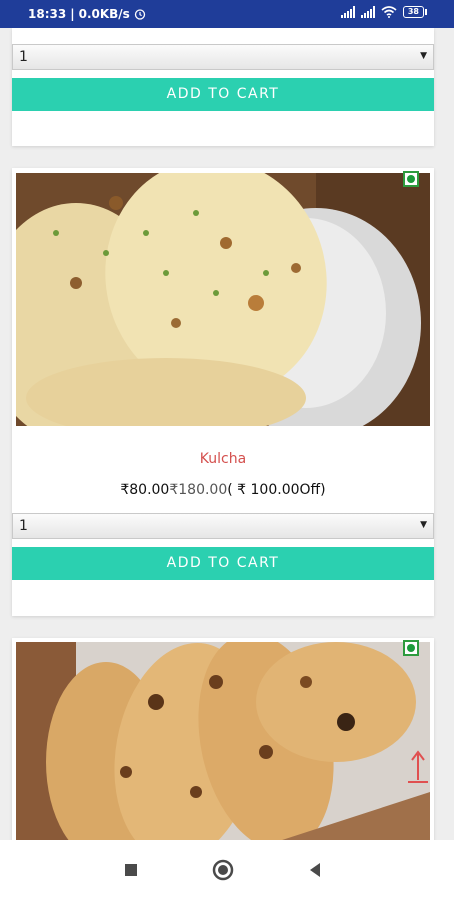 This screenshot has width=454, height=900. I want to click on back-button, so click(315, 870).